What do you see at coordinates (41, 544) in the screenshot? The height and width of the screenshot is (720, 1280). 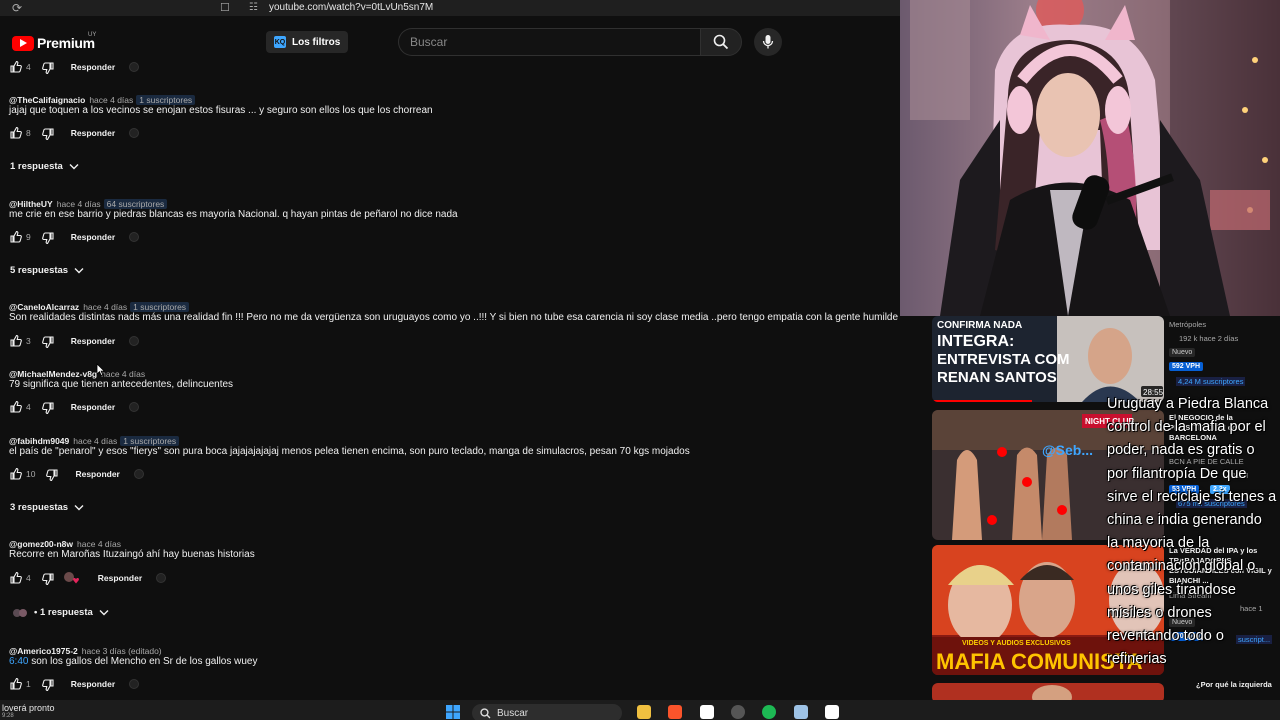 I see `comment-author: @gomez00-n8w` at bounding box center [41, 544].